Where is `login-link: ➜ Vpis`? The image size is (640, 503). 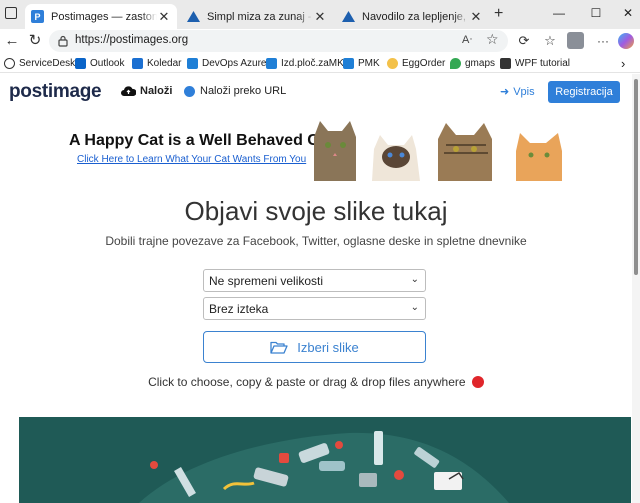
login-link: ➜ Vpis is located at coordinates (517, 92).